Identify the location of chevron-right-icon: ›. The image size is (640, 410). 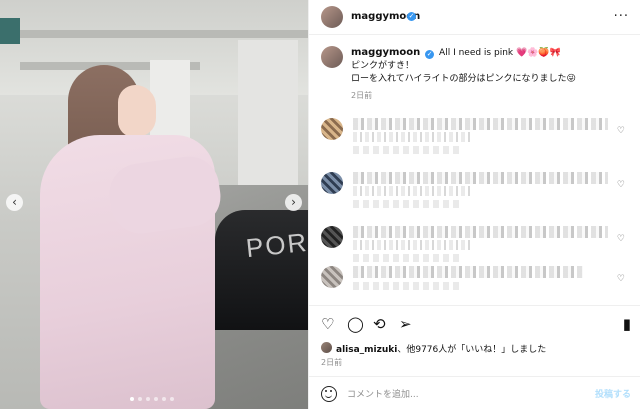
(293, 202).